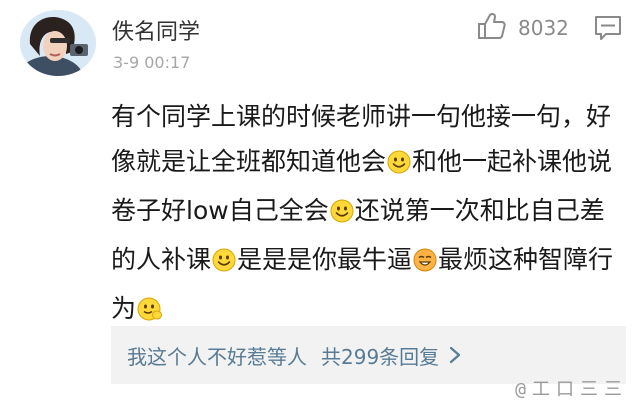  What do you see at coordinates (217, 356) in the screenshot?
I see `reply-preview-text: 我这个人不好惹等人` at bounding box center [217, 356].